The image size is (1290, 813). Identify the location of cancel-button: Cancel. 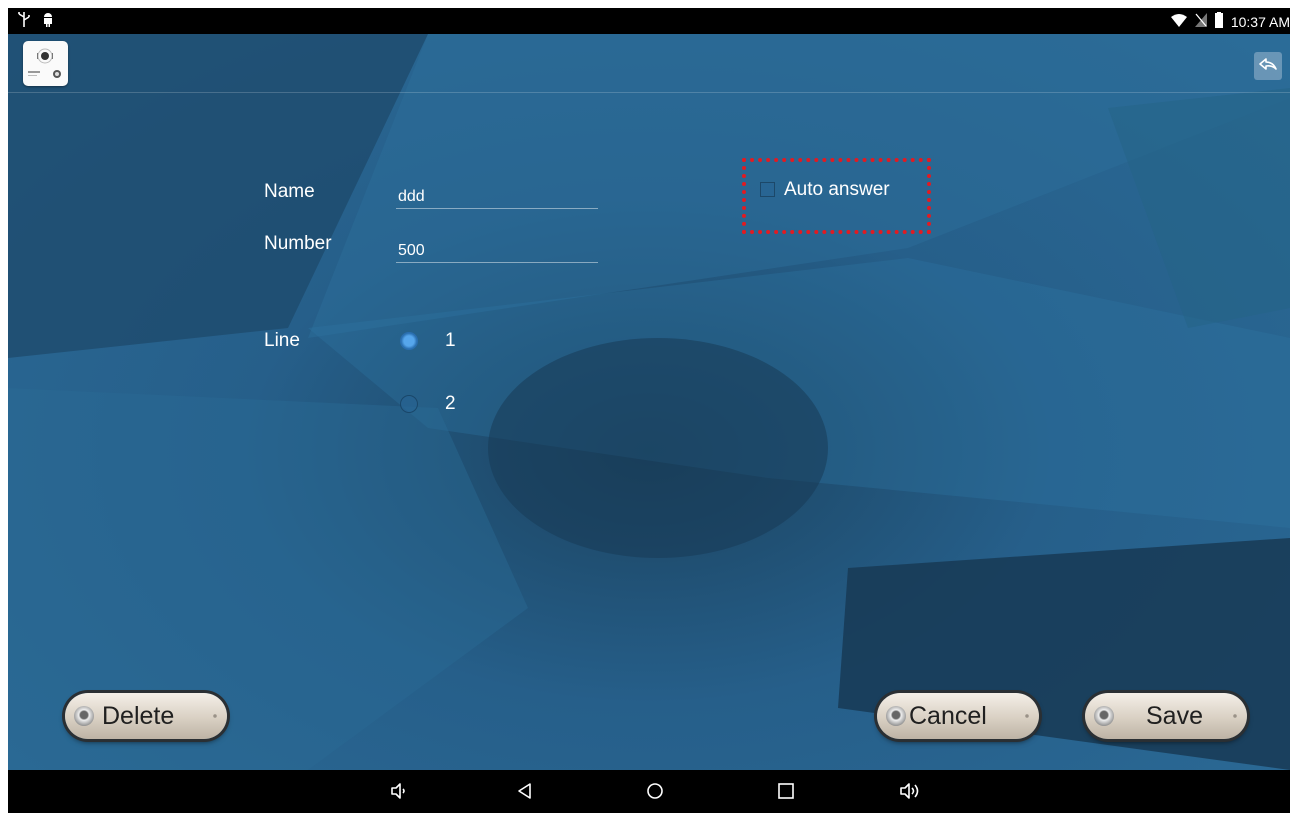
(958, 716).